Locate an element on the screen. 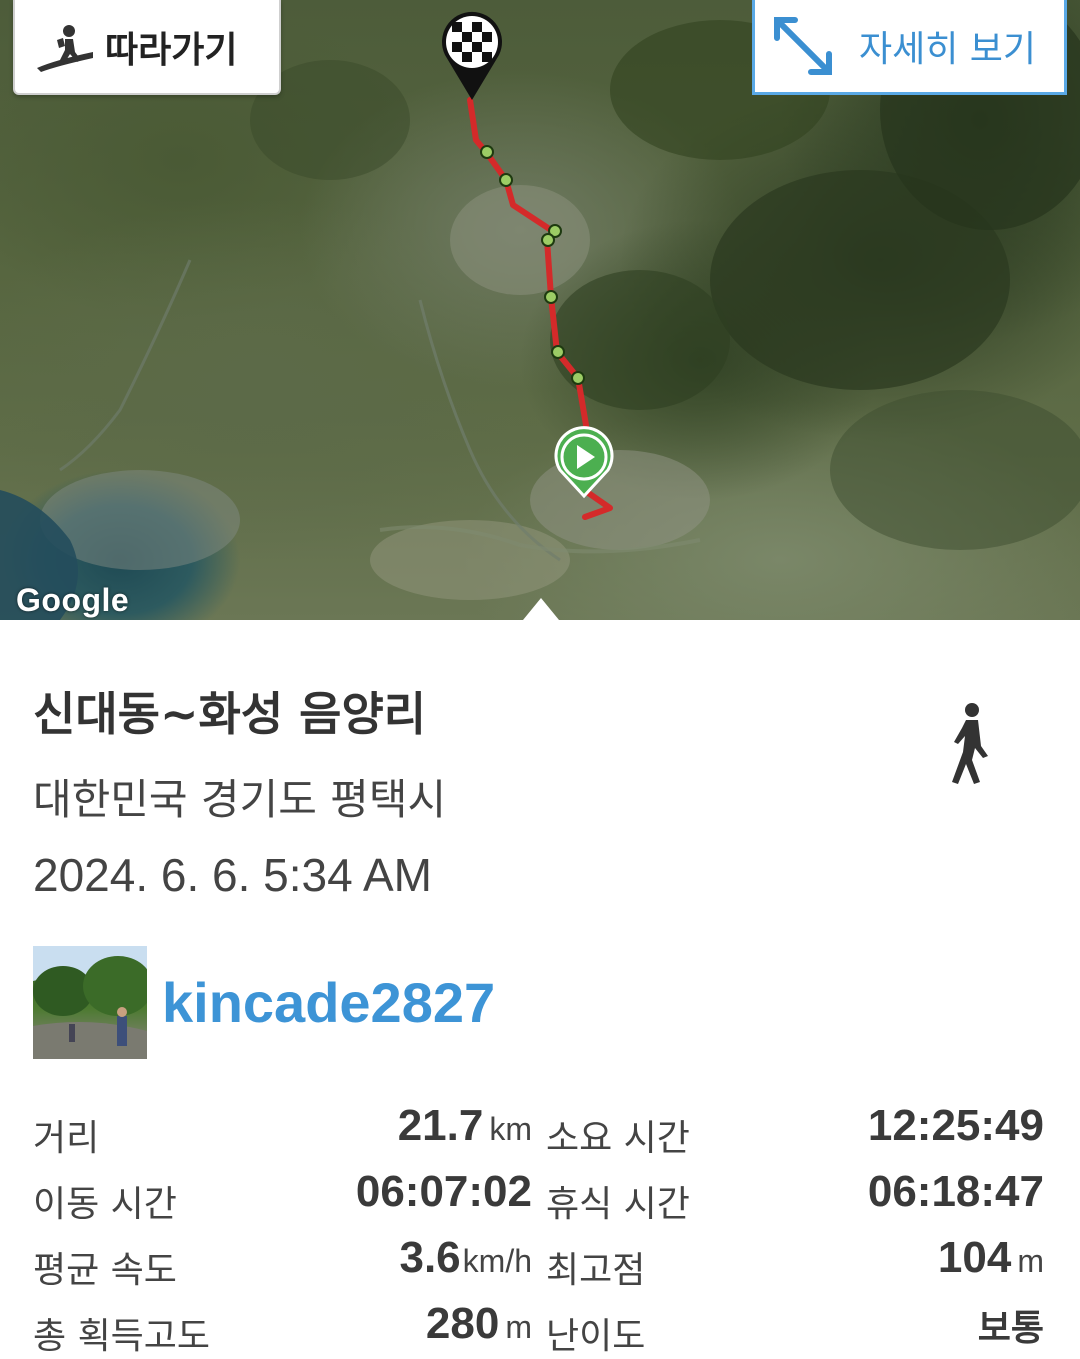 Image resolution: width=1080 pixels, height=1359 pixels. max-altitude-value: 104 m is located at coordinates (990, 1257).